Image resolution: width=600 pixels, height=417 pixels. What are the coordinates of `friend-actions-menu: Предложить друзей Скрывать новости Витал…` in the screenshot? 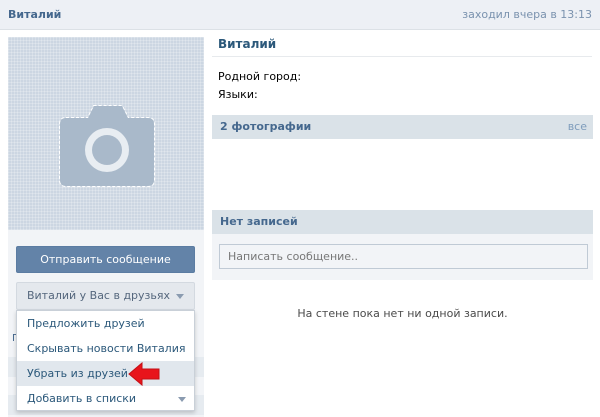 It's located at (105, 360).